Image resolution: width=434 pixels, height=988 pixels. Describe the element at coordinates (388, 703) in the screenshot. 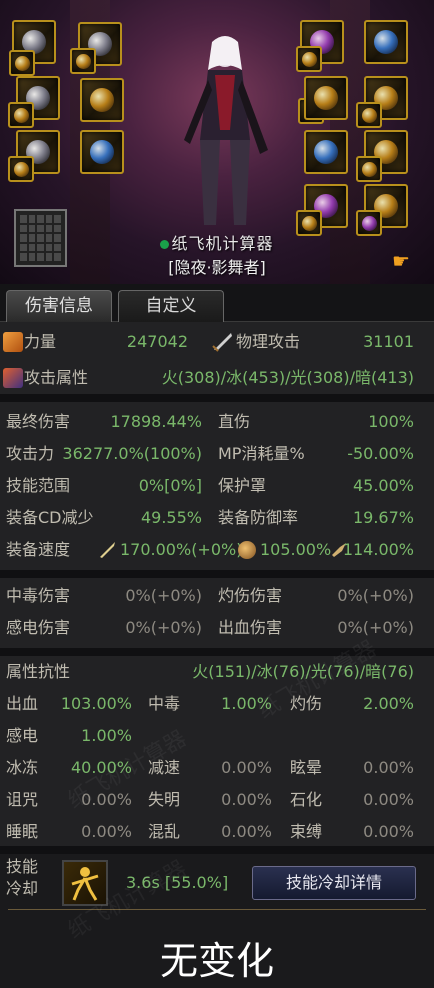

I see `resistance-value: 2.00%` at that location.